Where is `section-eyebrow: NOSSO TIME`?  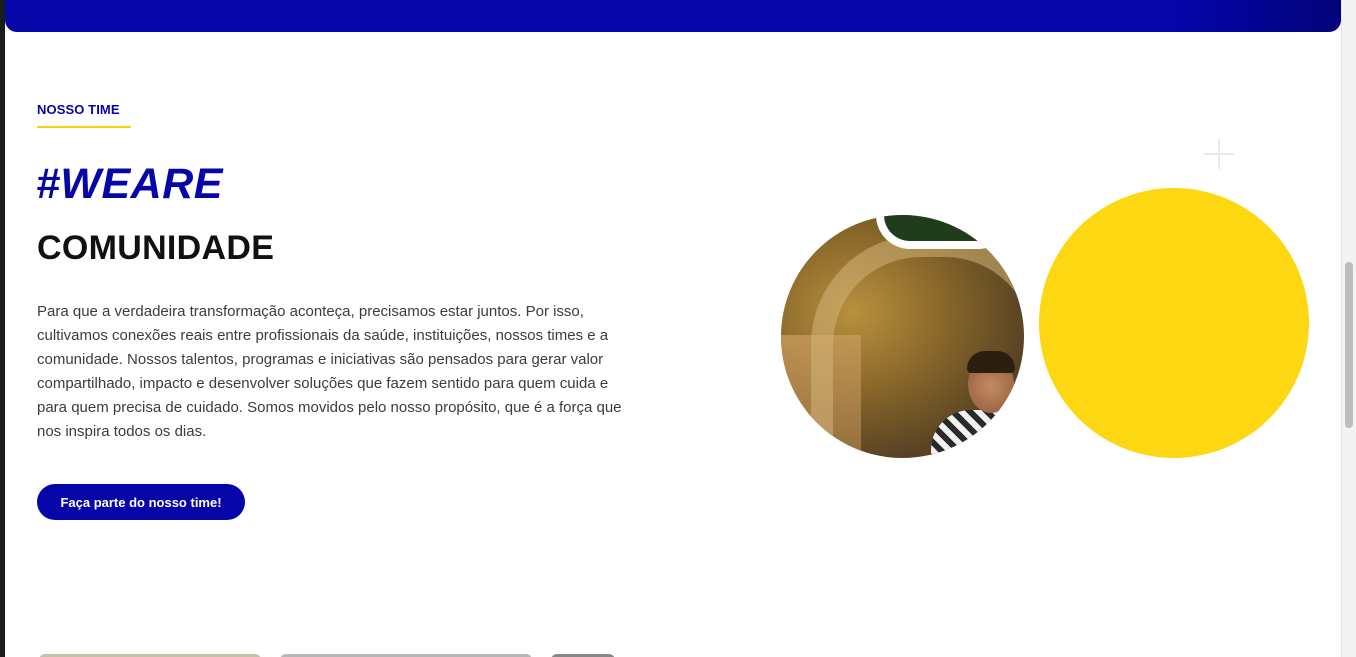 section-eyebrow: NOSSO TIME is located at coordinates (78, 109).